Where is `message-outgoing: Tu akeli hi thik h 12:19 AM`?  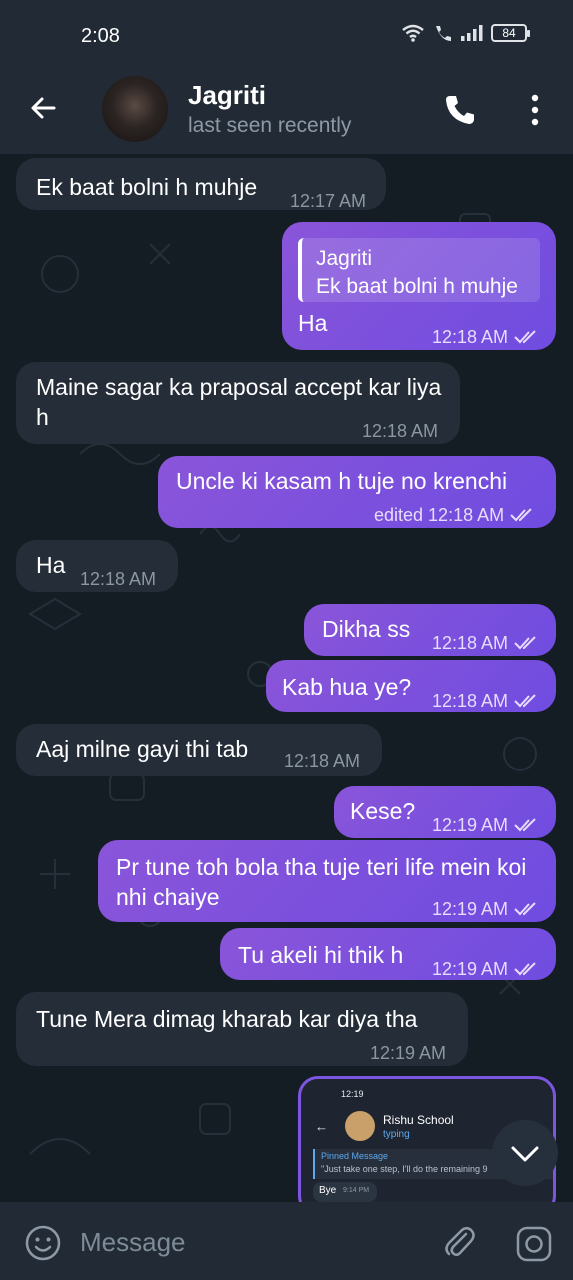 message-outgoing: Tu akeli hi thik h 12:19 AM is located at coordinates (388, 954).